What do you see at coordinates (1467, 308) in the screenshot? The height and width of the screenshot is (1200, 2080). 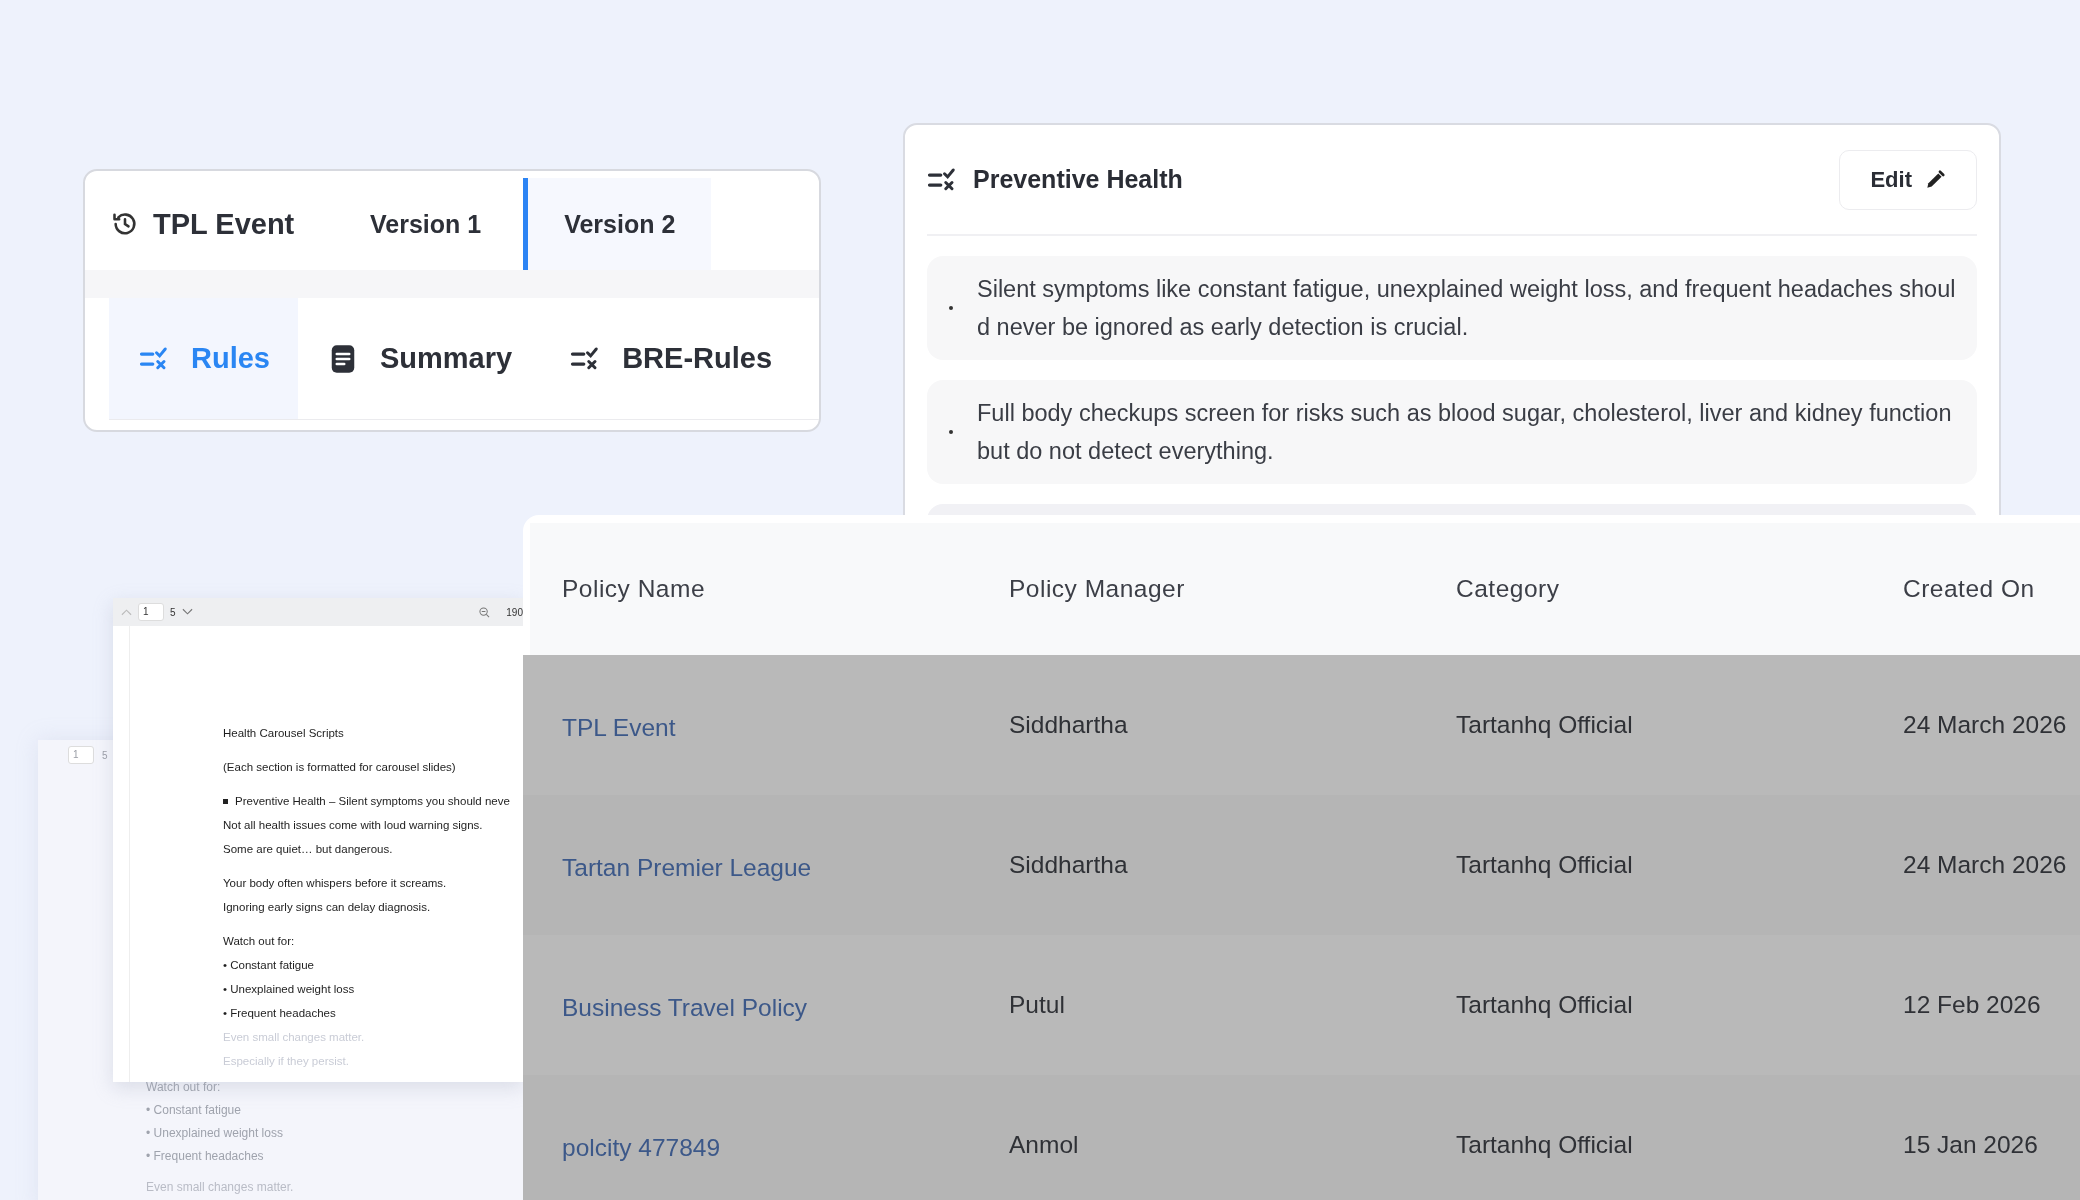 I see `rule-text: Silent symptoms like constant fatigue, unexplained weight loss, and frequent headaches should never be ignored as early detection is crucial.` at bounding box center [1467, 308].